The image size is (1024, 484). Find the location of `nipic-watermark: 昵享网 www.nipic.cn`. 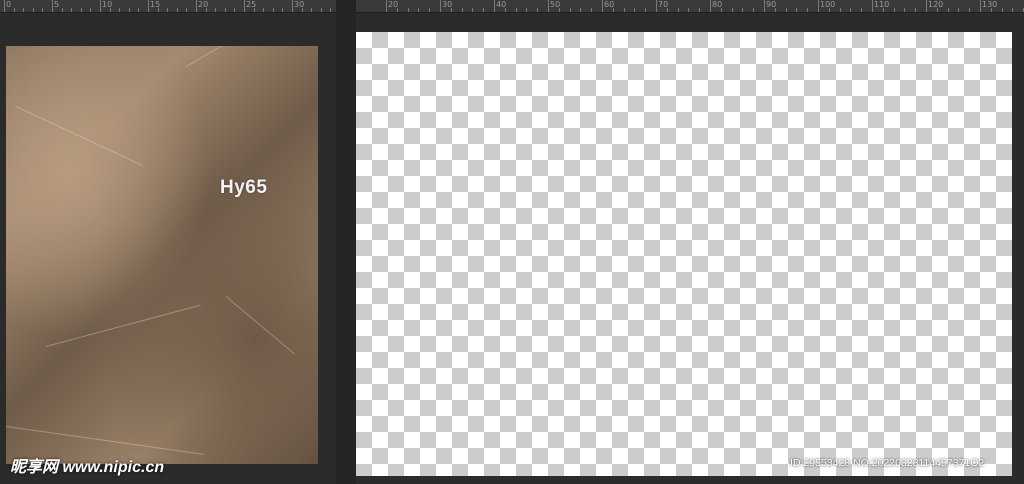

nipic-watermark: 昵享网 www.nipic.cn is located at coordinates (87, 467).